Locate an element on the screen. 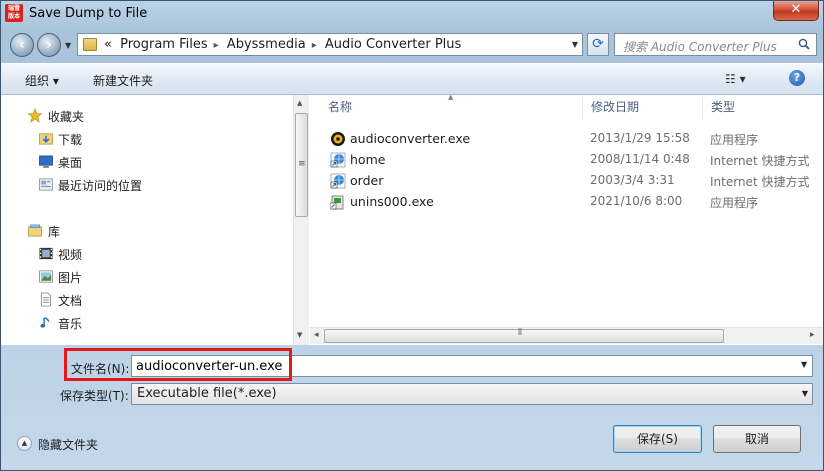 The width and height of the screenshot is (824, 471). file-name: order is located at coordinates (367, 180).